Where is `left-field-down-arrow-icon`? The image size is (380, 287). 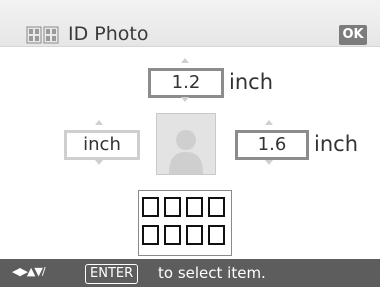 left-field-down-arrow-icon is located at coordinates (99, 162).